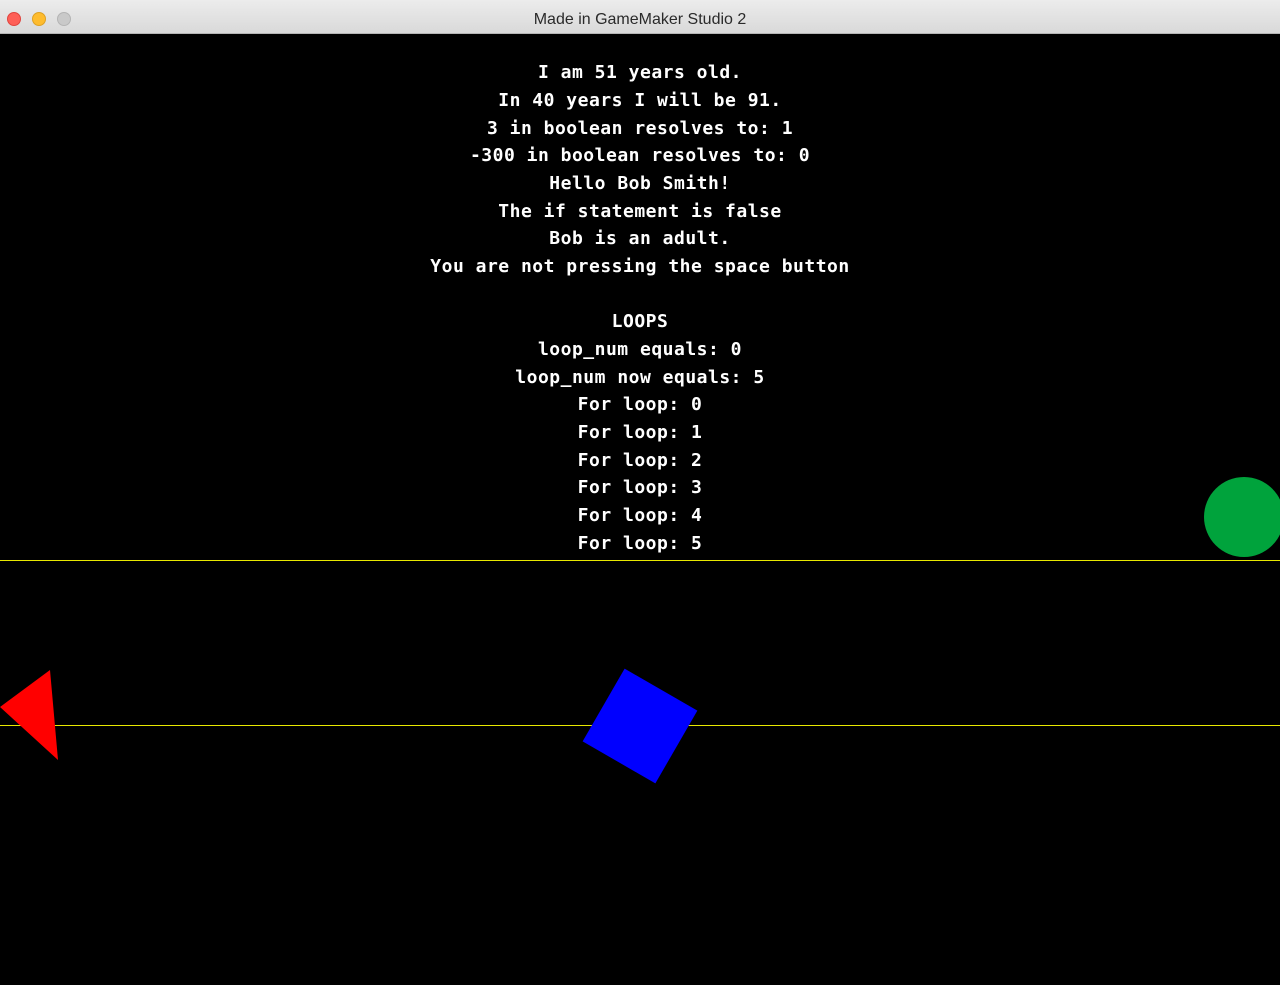 The width and height of the screenshot is (1280, 985). Describe the element at coordinates (640, 377) in the screenshot. I see `output-line: loop_num now equals: 5` at that location.